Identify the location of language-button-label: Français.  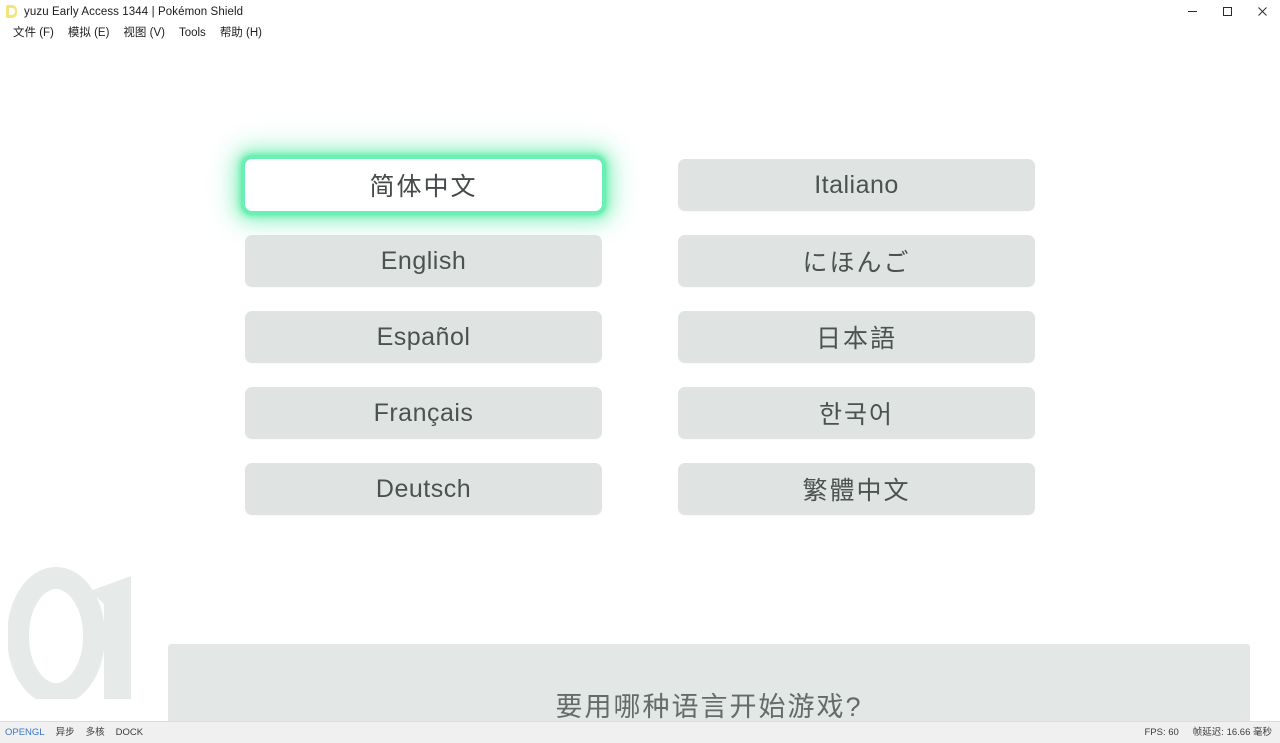
(423, 412).